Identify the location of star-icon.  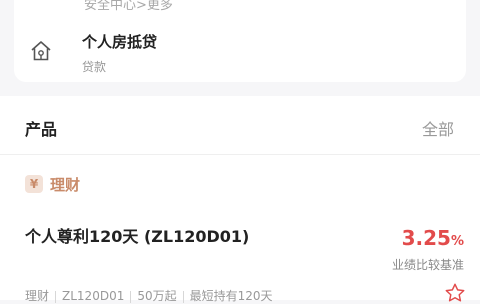
(455, 293).